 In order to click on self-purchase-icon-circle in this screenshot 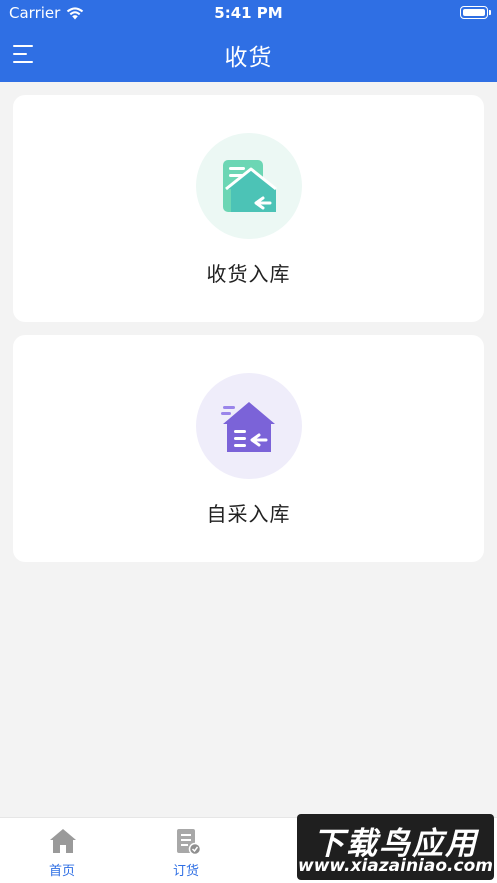, I will do `click(249, 426)`.